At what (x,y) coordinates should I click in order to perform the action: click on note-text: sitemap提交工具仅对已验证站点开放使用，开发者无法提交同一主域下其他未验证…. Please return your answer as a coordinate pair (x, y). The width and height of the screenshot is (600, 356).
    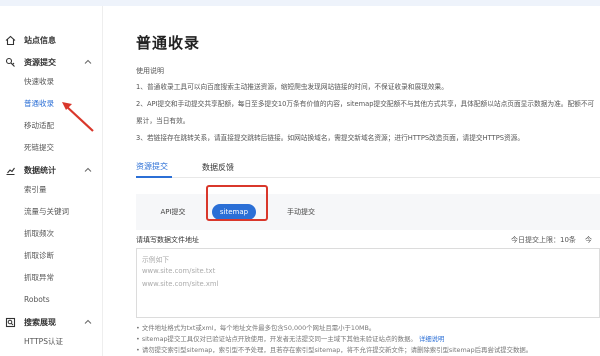
    Looking at the image, I should click on (279, 339).